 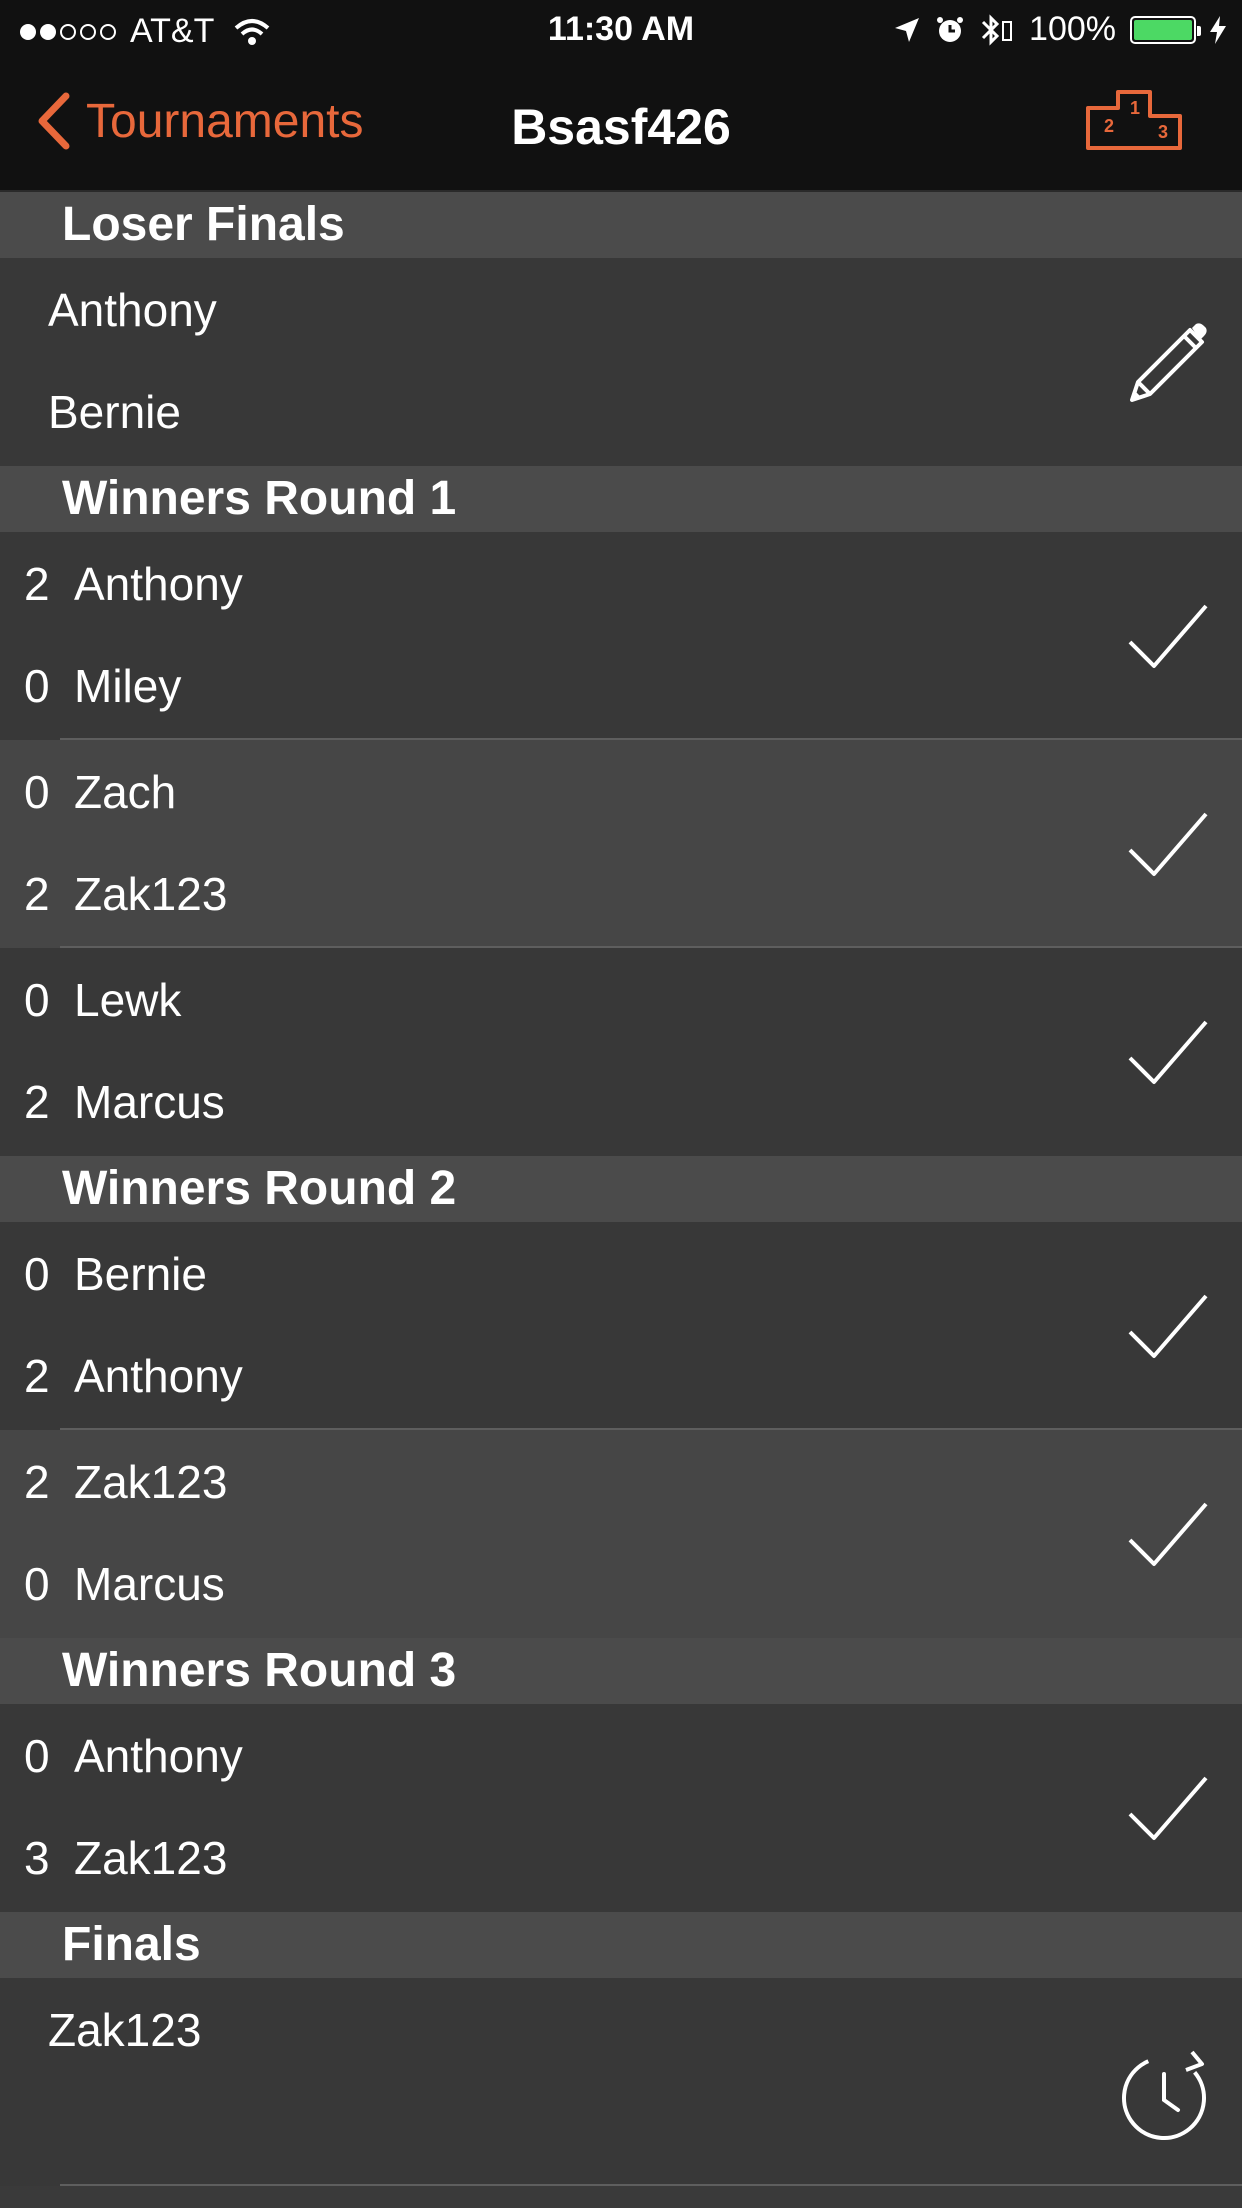 I want to click on location-arrow-icon, so click(x=907, y=29).